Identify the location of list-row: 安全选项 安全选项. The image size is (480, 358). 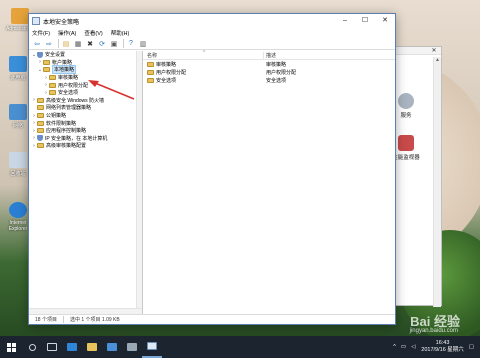
(269, 80).